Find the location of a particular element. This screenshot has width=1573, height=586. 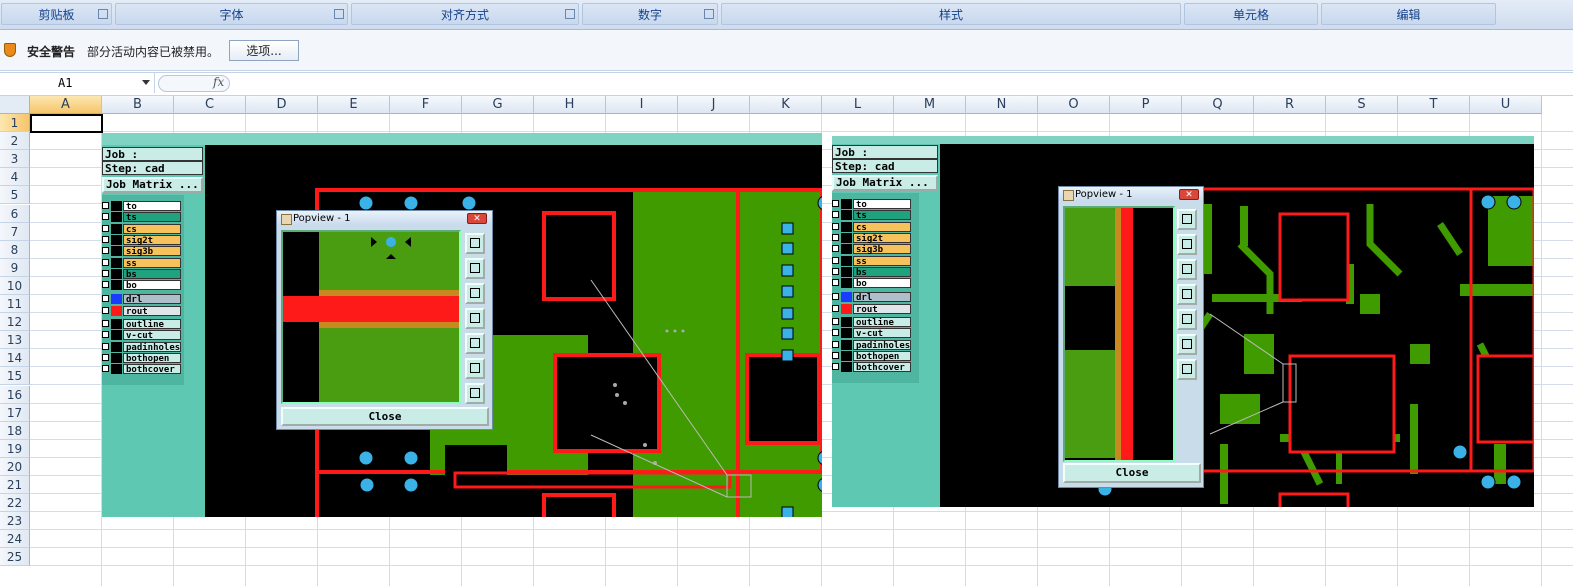

row-header-15: 15 is located at coordinates (15, 376).